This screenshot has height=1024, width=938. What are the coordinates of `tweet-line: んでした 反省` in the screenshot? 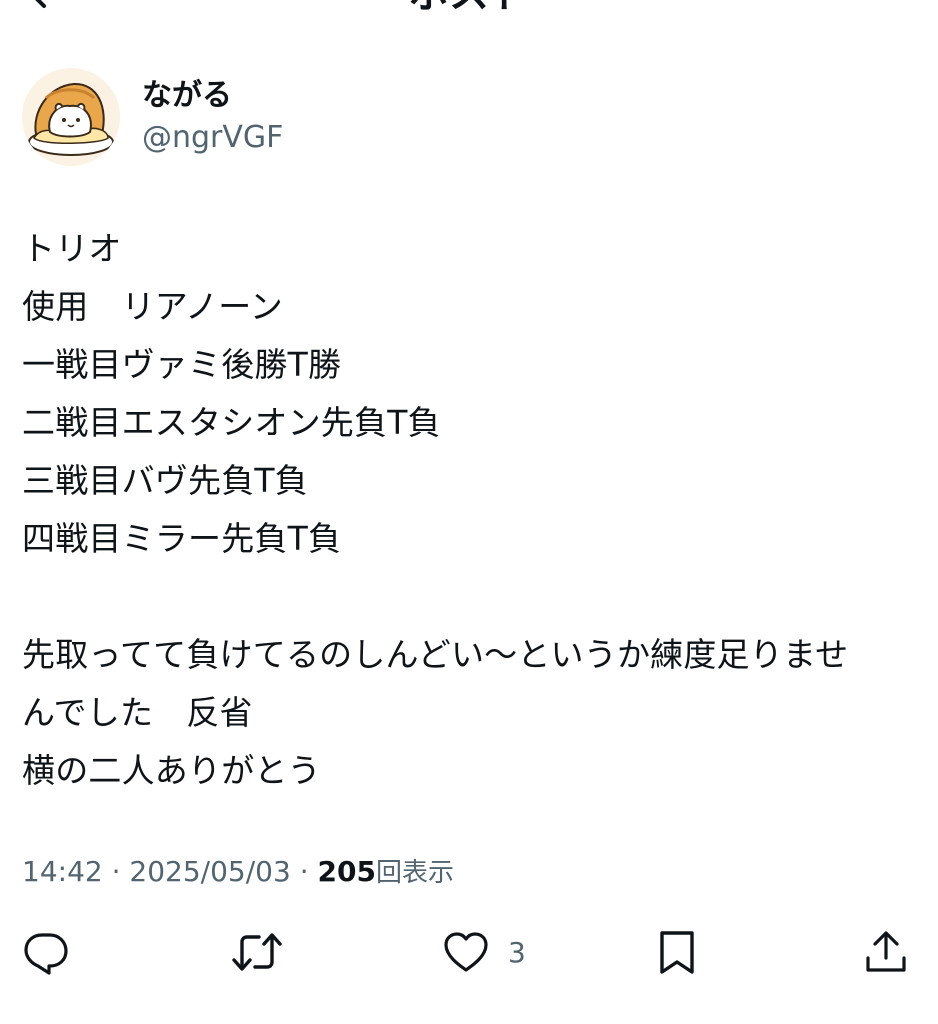 It's located at (137, 712).